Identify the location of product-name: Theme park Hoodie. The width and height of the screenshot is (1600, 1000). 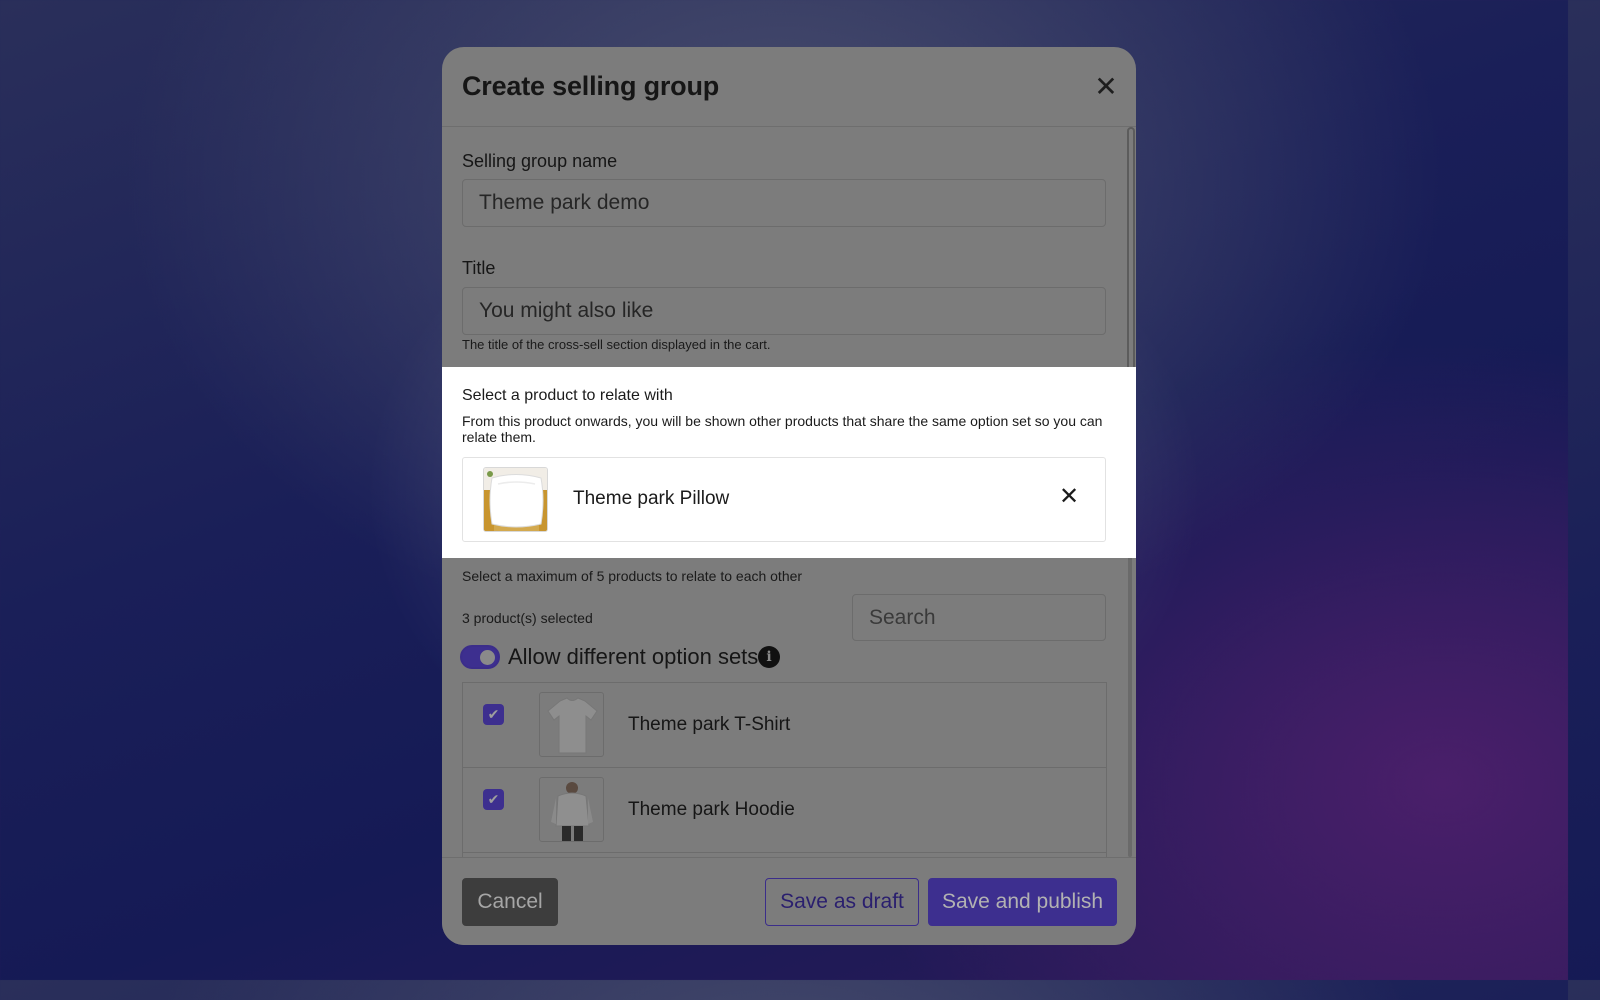
(711, 809).